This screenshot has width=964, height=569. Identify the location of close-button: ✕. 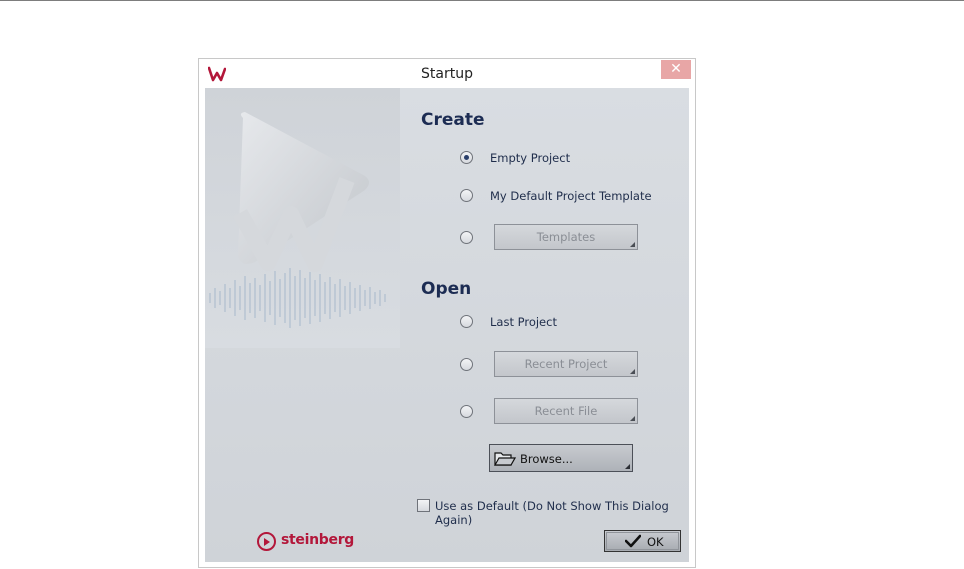
(676, 69).